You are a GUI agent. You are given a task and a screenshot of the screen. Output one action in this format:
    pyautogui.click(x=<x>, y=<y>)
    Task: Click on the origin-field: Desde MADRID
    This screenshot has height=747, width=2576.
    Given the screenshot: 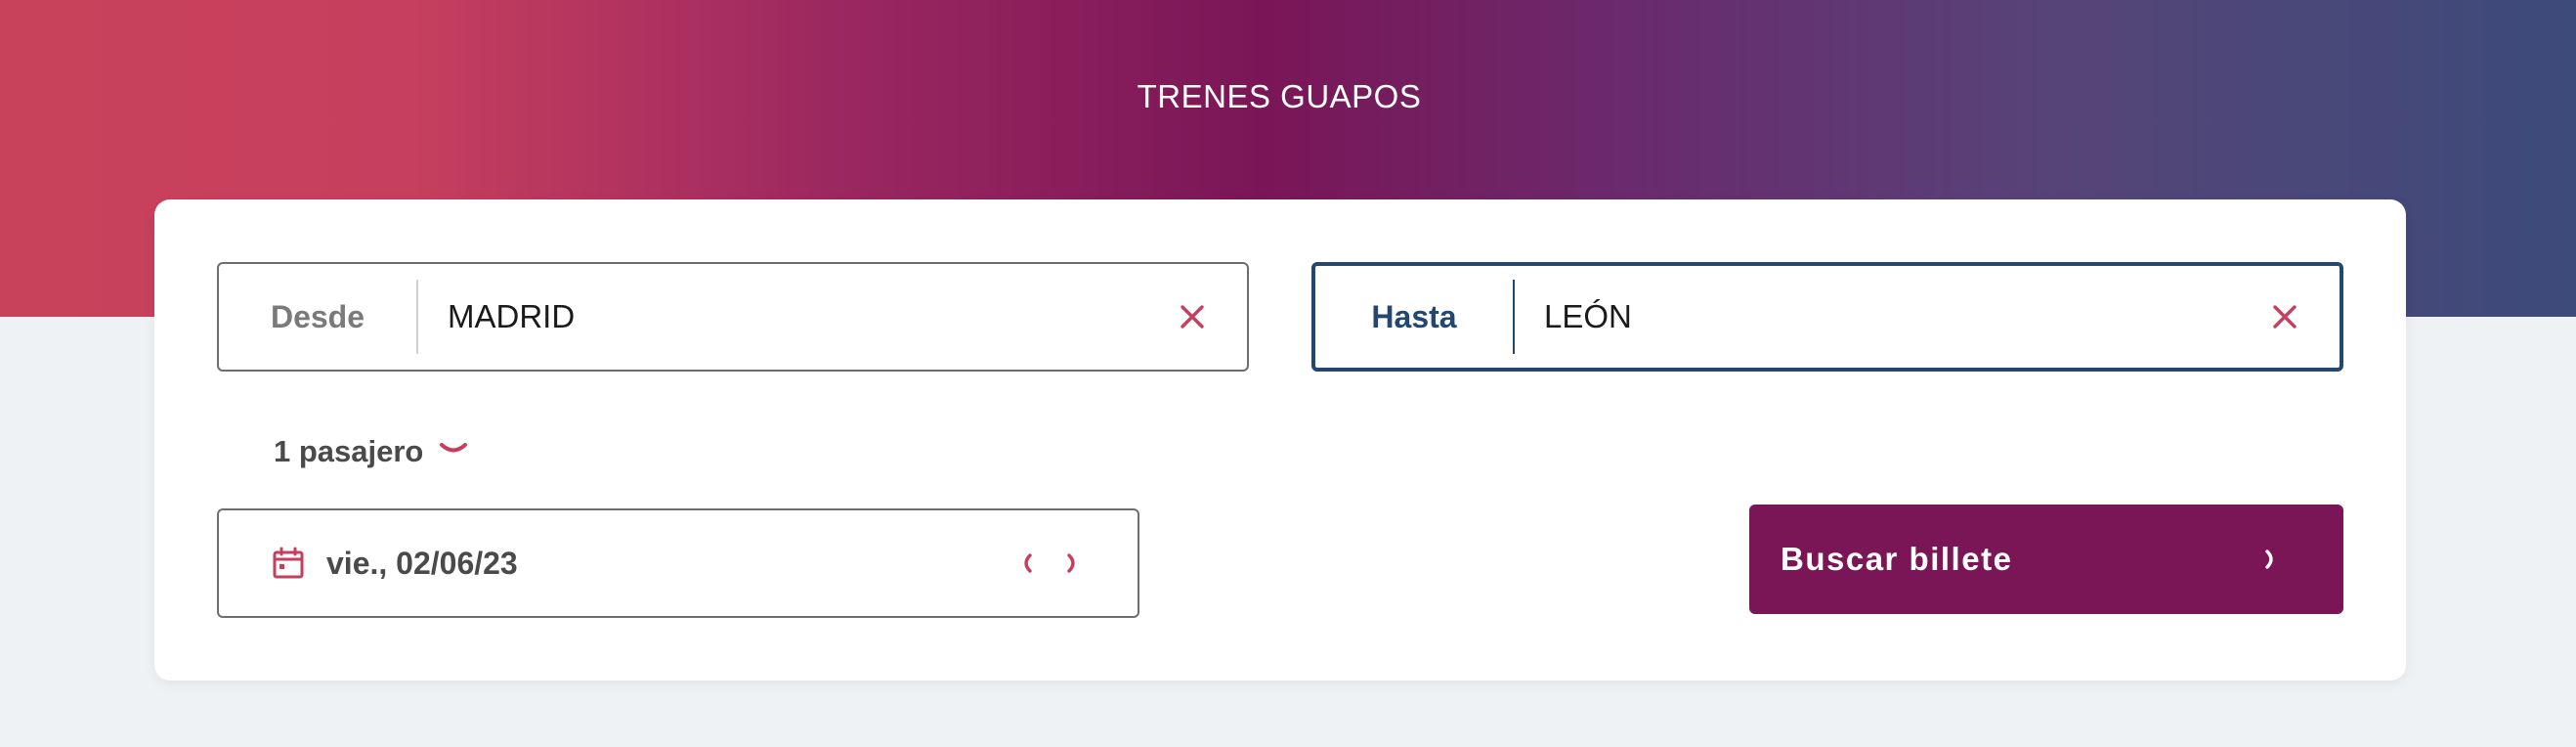 What is the action you would take?
    pyautogui.click(x=733, y=317)
    